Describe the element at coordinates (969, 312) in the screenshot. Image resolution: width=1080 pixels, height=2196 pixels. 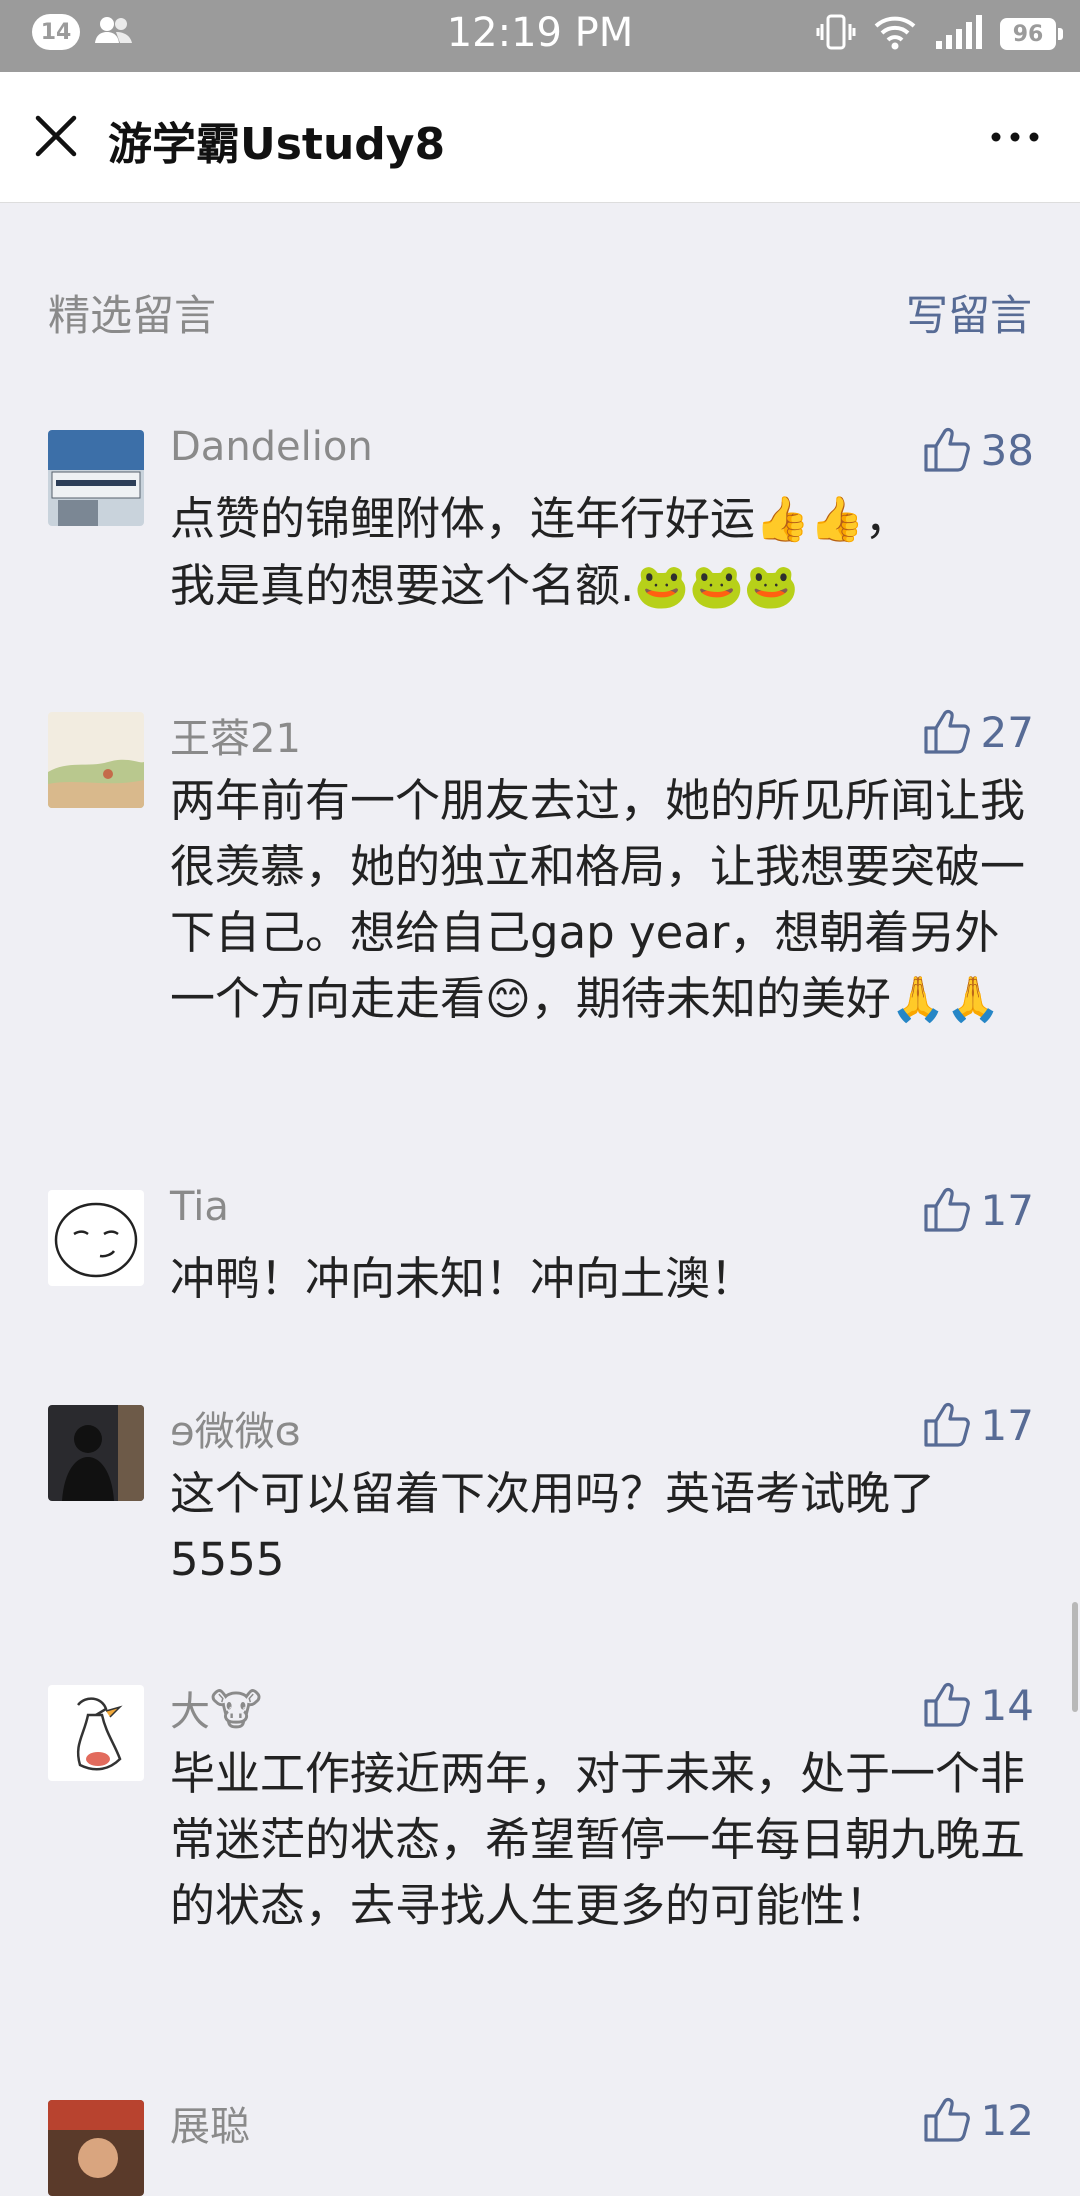
I see `write-comment-link: 写留言` at that location.